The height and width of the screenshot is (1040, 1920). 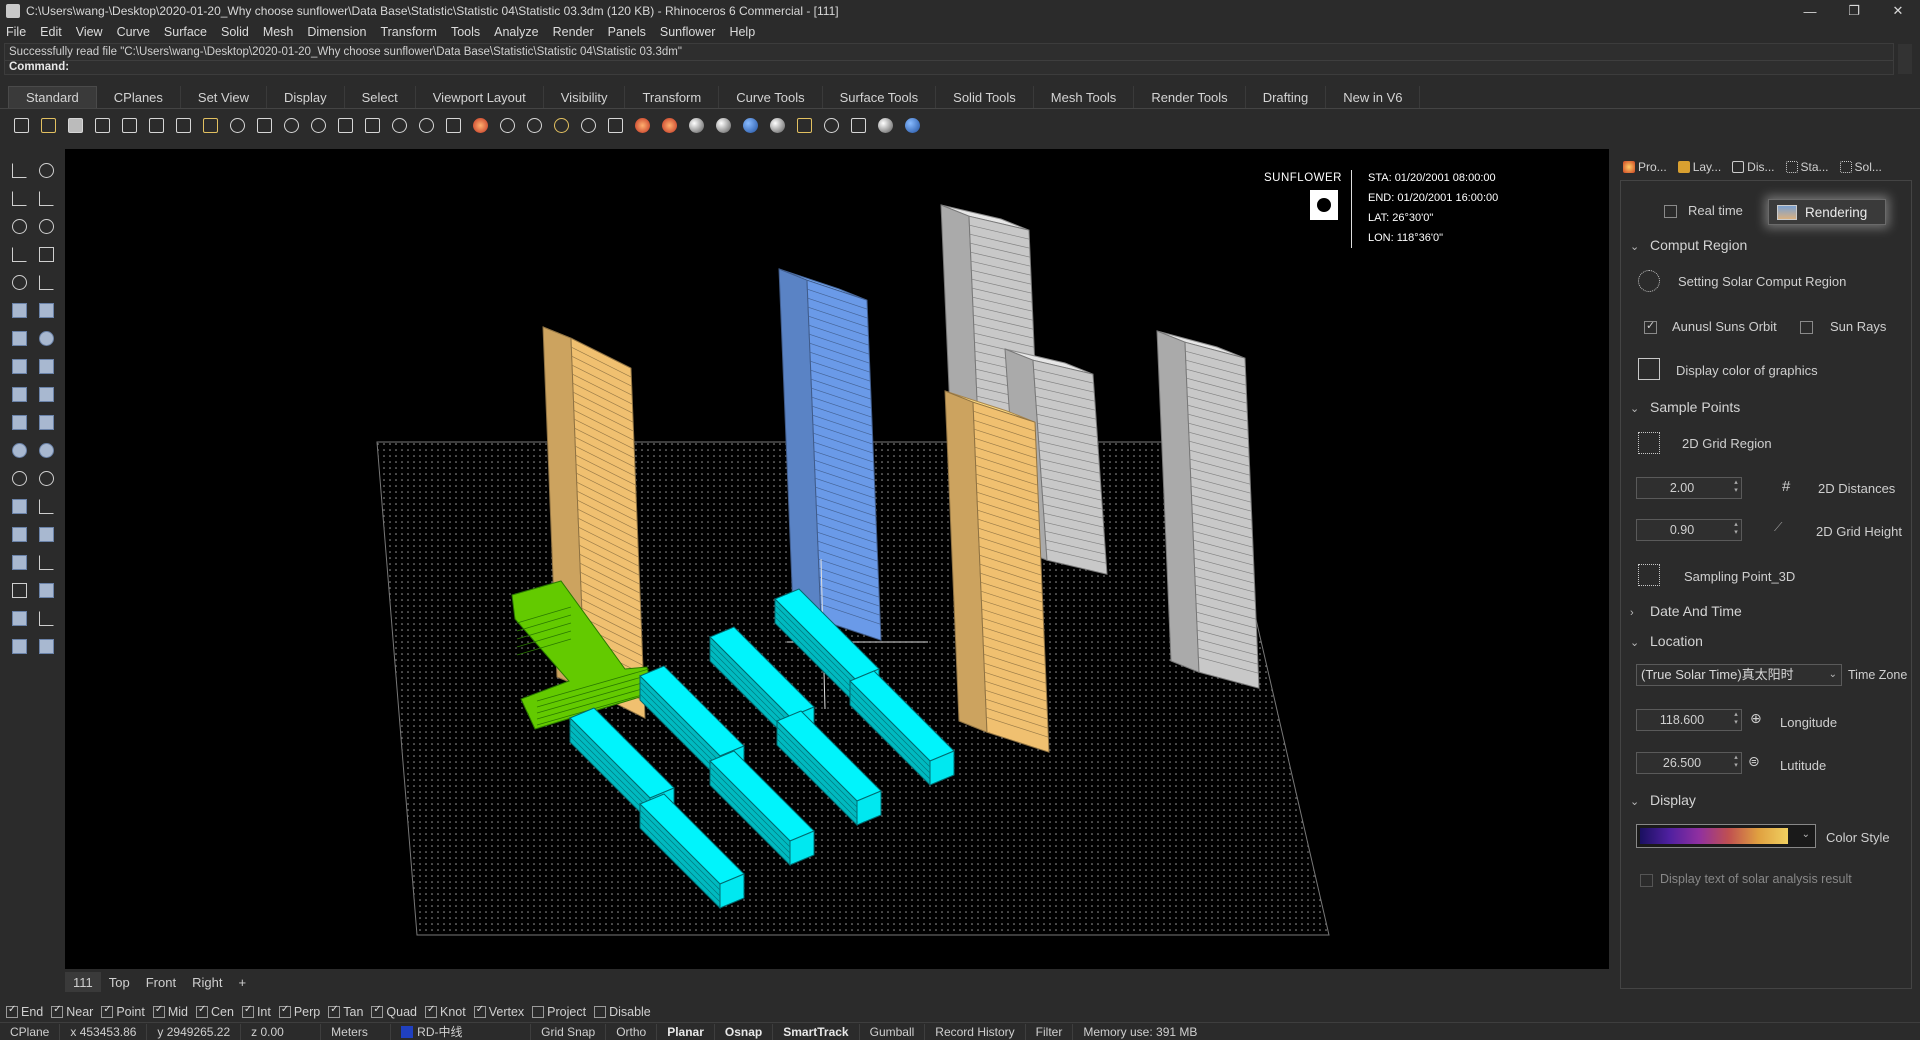 What do you see at coordinates (19, 226) in the screenshot?
I see `circle-icon` at bounding box center [19, 226].